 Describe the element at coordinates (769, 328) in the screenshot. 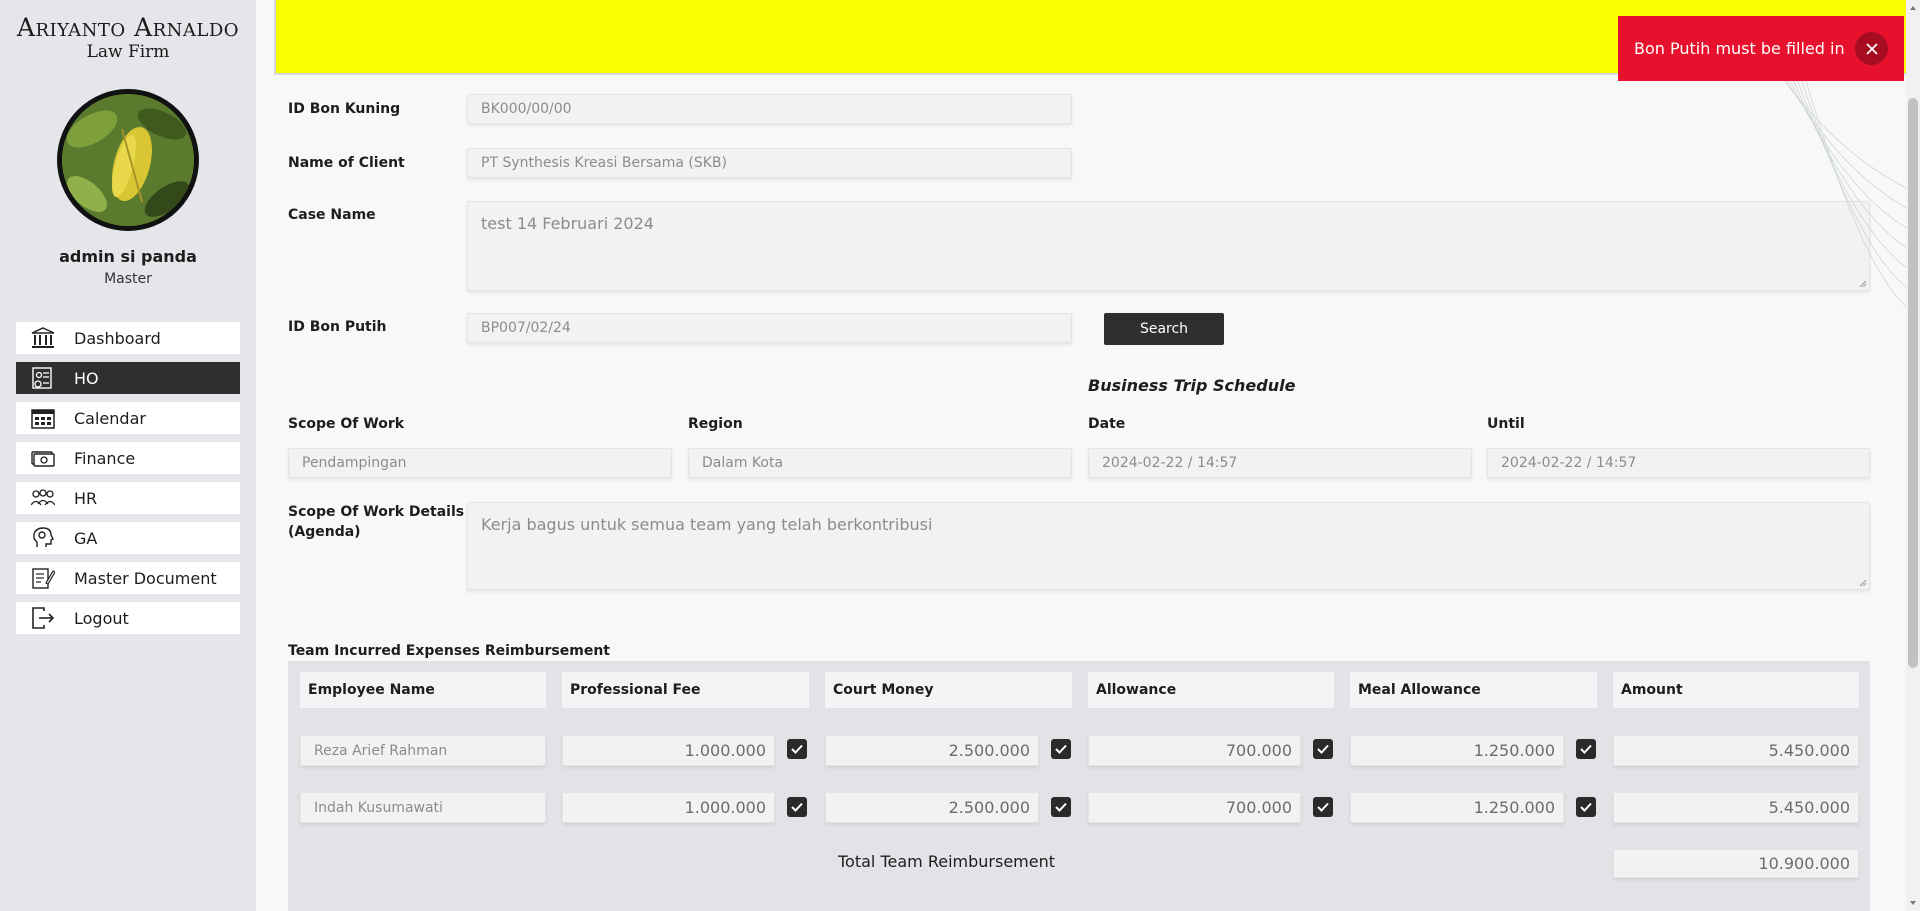

I see `id-bon-putih-input: BP007/02/24` at that location.